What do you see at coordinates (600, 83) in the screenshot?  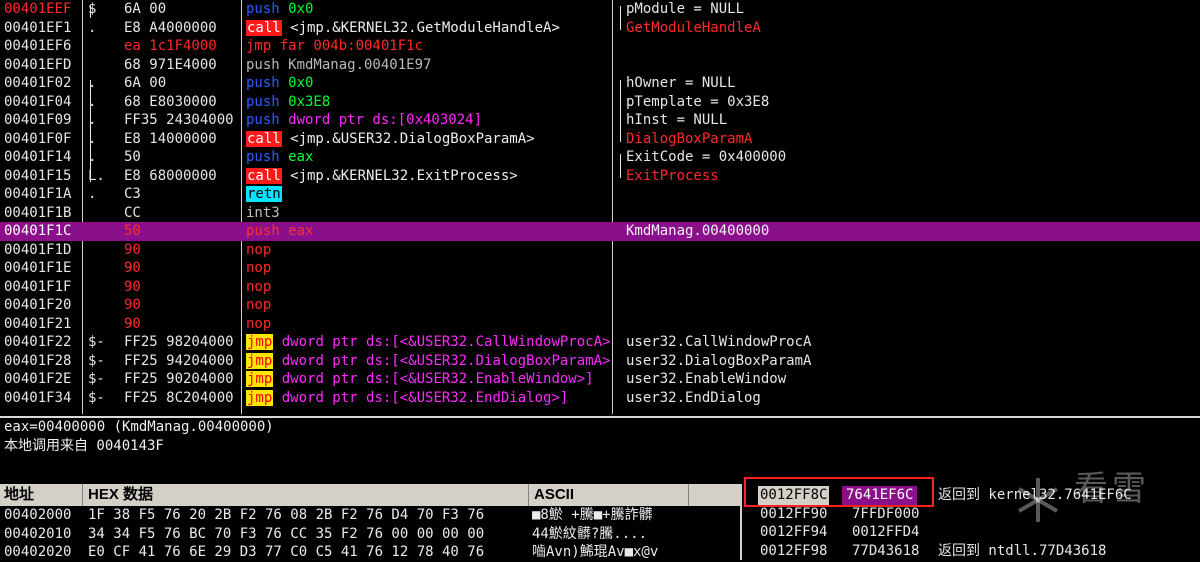 I see `disasm-row: 00401F02. 6A 00 push 0x0 hOwner = NULL` at bounding box center [600, 83].